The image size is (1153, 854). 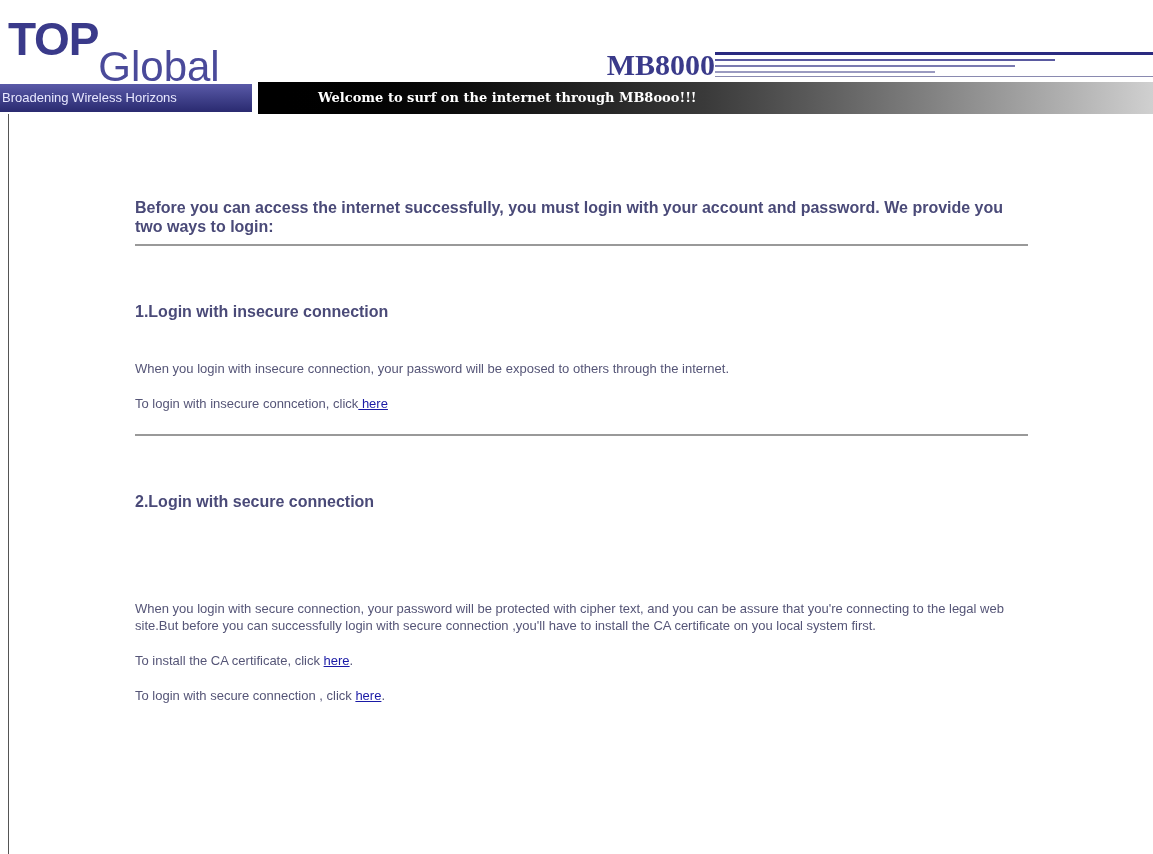 What do you see at coordinates (255, 502) in the screenshot?
I see `section-heading: 2.Login with secure connection` at bounding box center [255, 502].